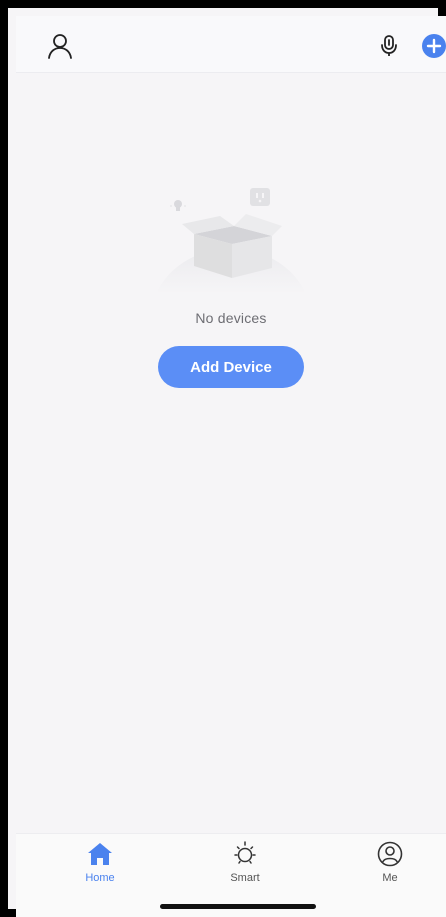 The width and height of the screenshot is (446, 917). I want to click on tab-smart: Smart, so click(245, 862).